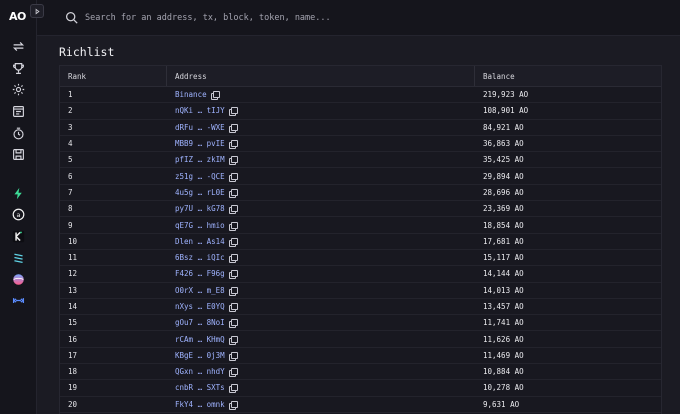  I want to click on address-cell: py7U … kG78, so click(320, 209).